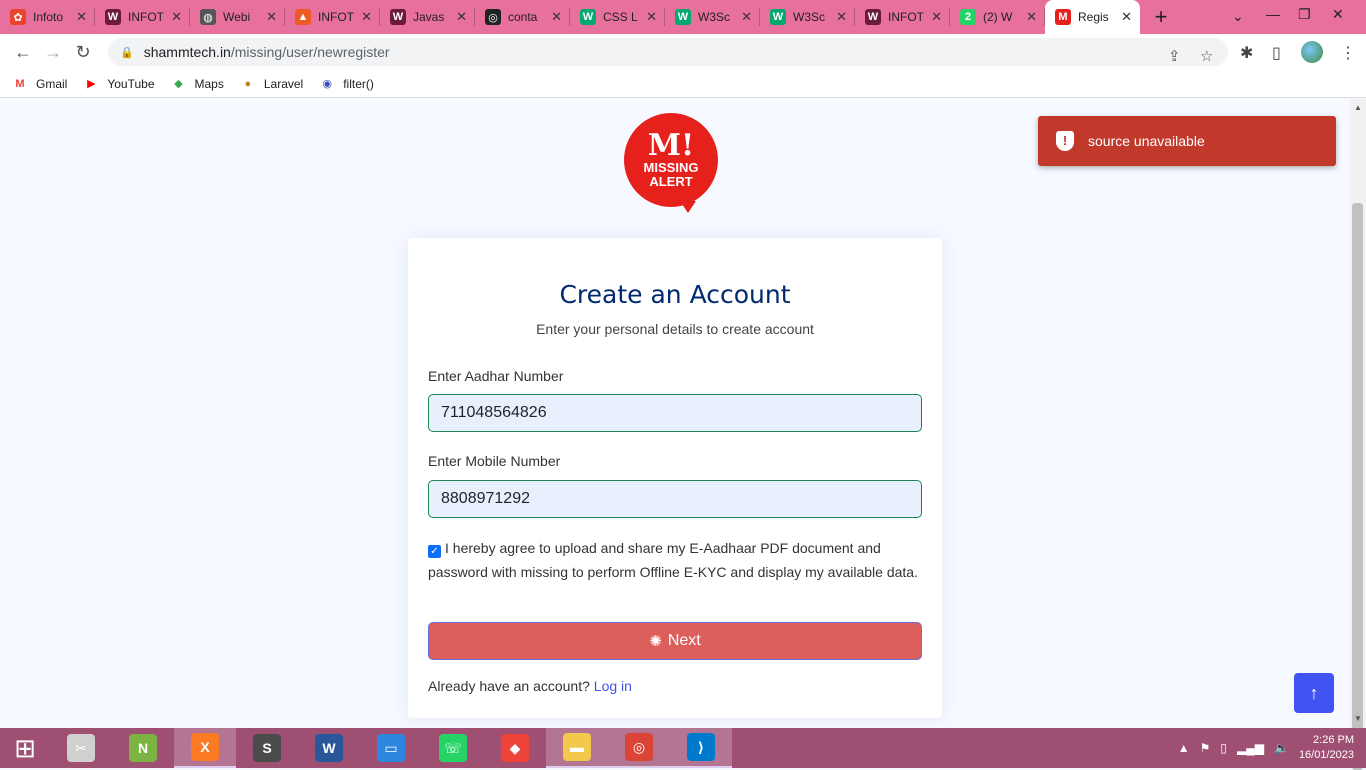 The height and width of the screenshot is (770, 1366). I want to click on browser-tab: ✿ Infoto ✕, so click(47, 17).